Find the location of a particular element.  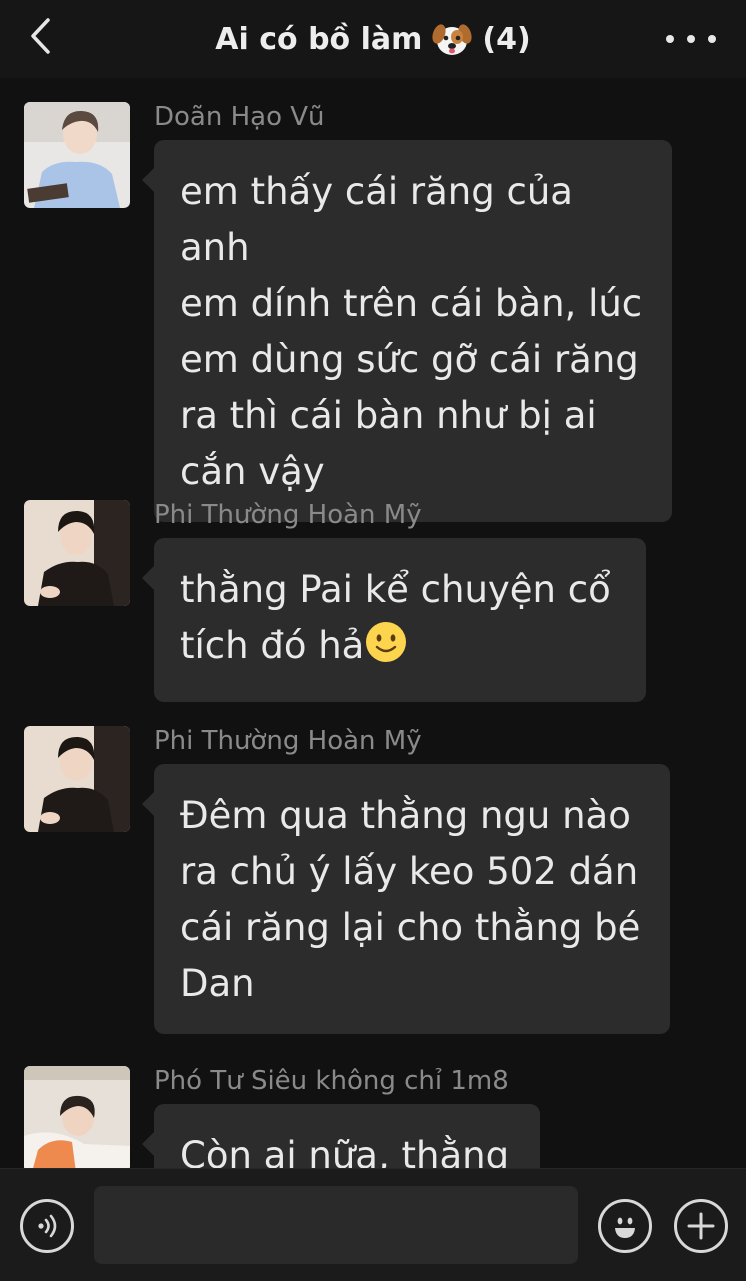

message-line: Dan is located at coordinates (217, 983).